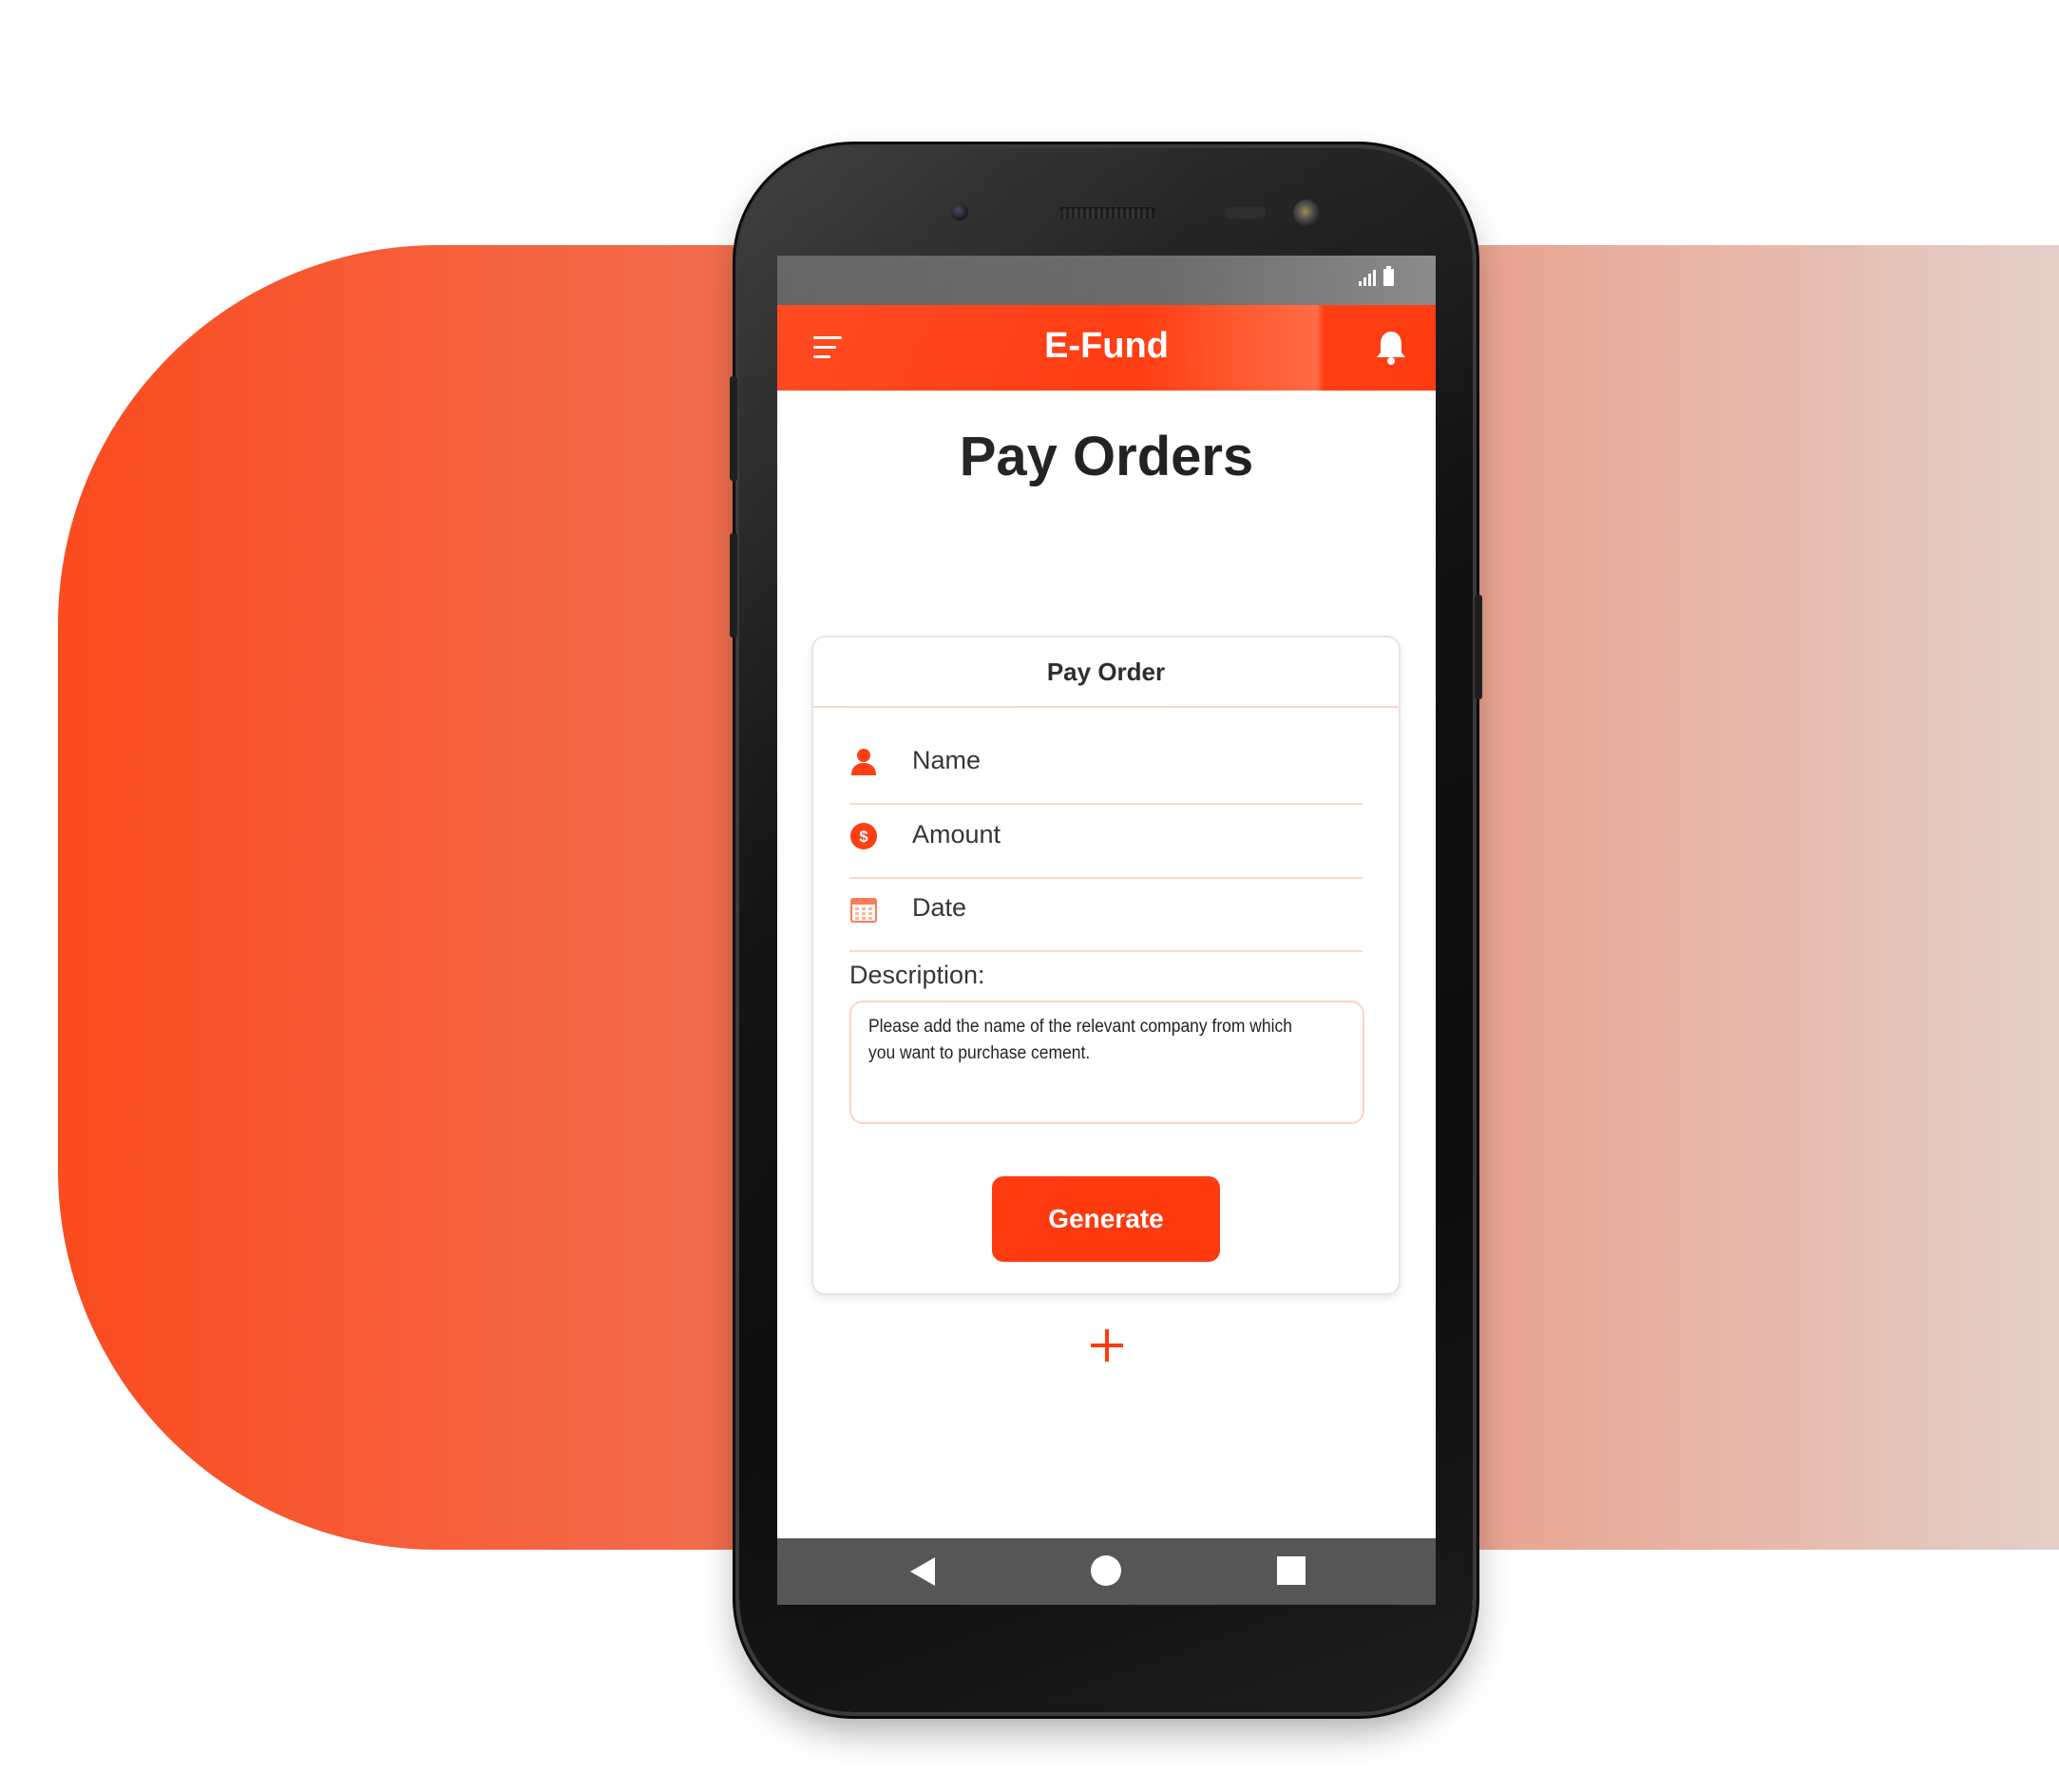  What do you see at coordinates (1106, 841) in the screenshot?
I see `amount-field: $ Amount` at bounding box center [1106, 841].